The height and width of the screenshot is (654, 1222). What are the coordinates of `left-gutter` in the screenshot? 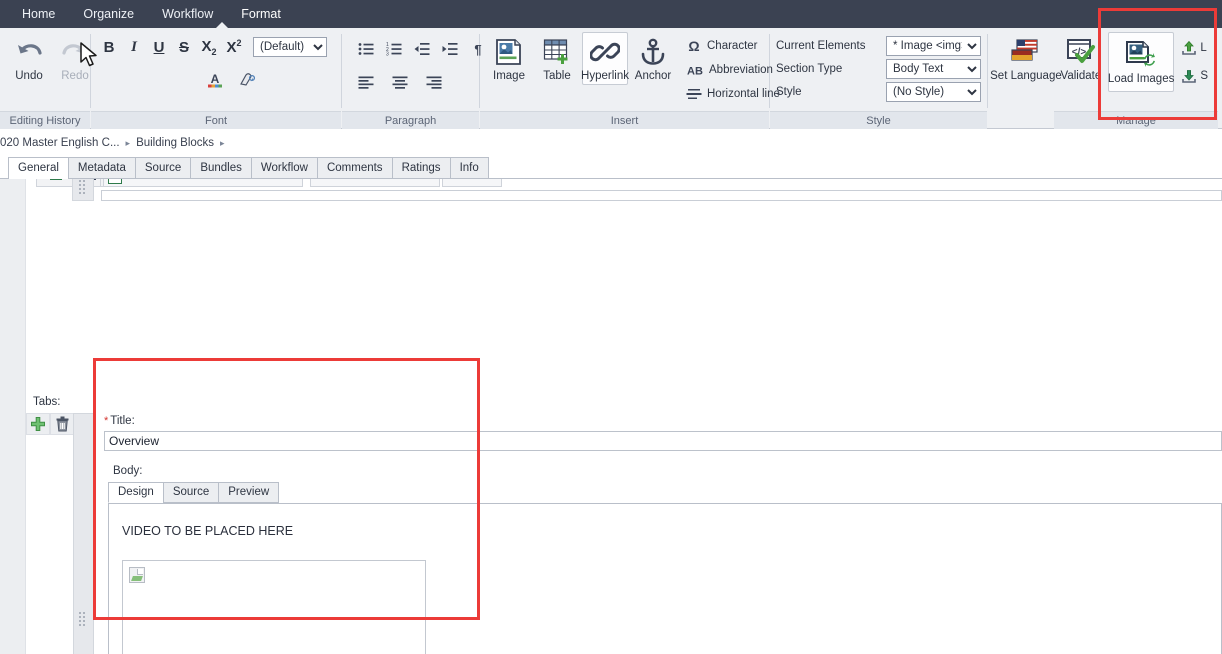 It's located at (13, 416).